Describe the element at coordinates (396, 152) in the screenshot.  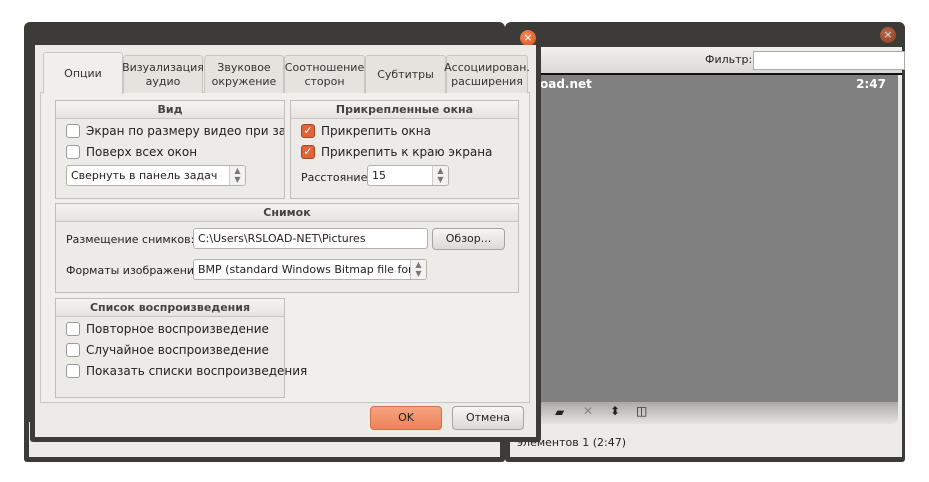
I see `dock-to-edge-checkbox: ✓ Прикрепить к краю экрана` at that location.